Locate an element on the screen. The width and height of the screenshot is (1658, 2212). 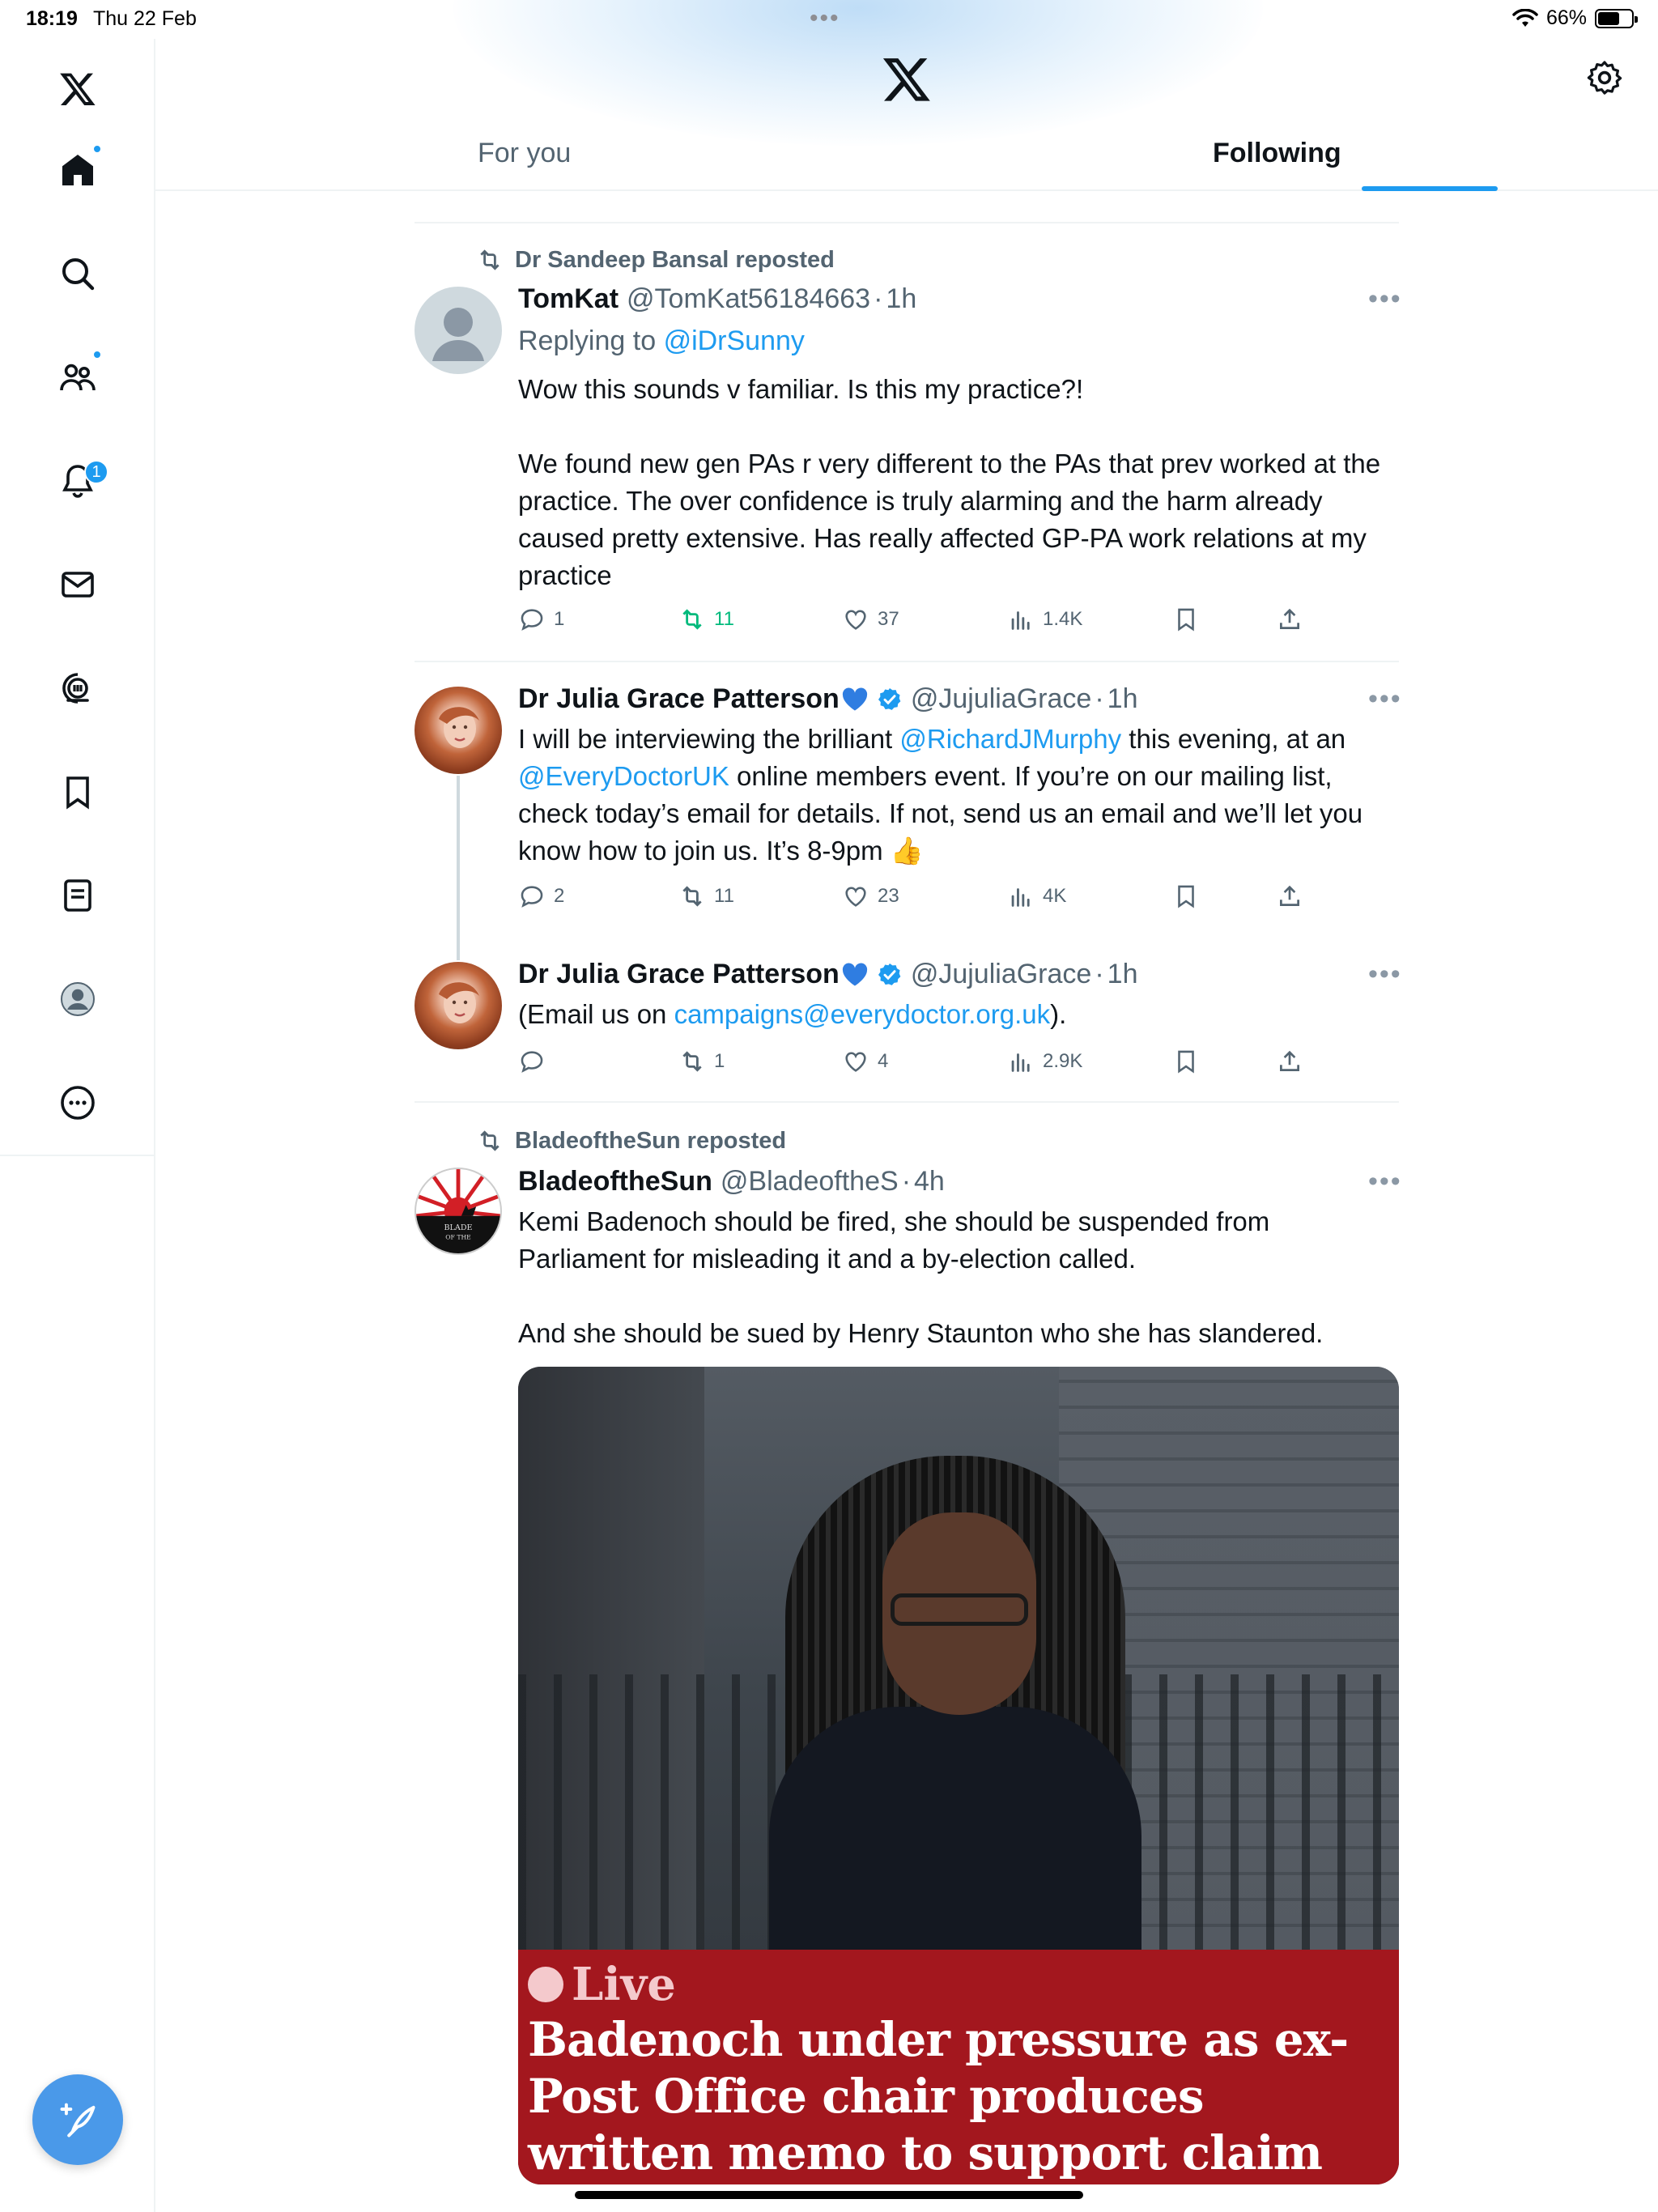
home-icon is located at coordinates (77, 170).